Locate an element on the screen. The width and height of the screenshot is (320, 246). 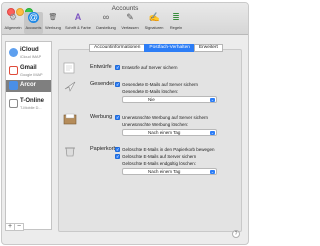
trash-on-server-checkbox is located at coordinates (117, 157).